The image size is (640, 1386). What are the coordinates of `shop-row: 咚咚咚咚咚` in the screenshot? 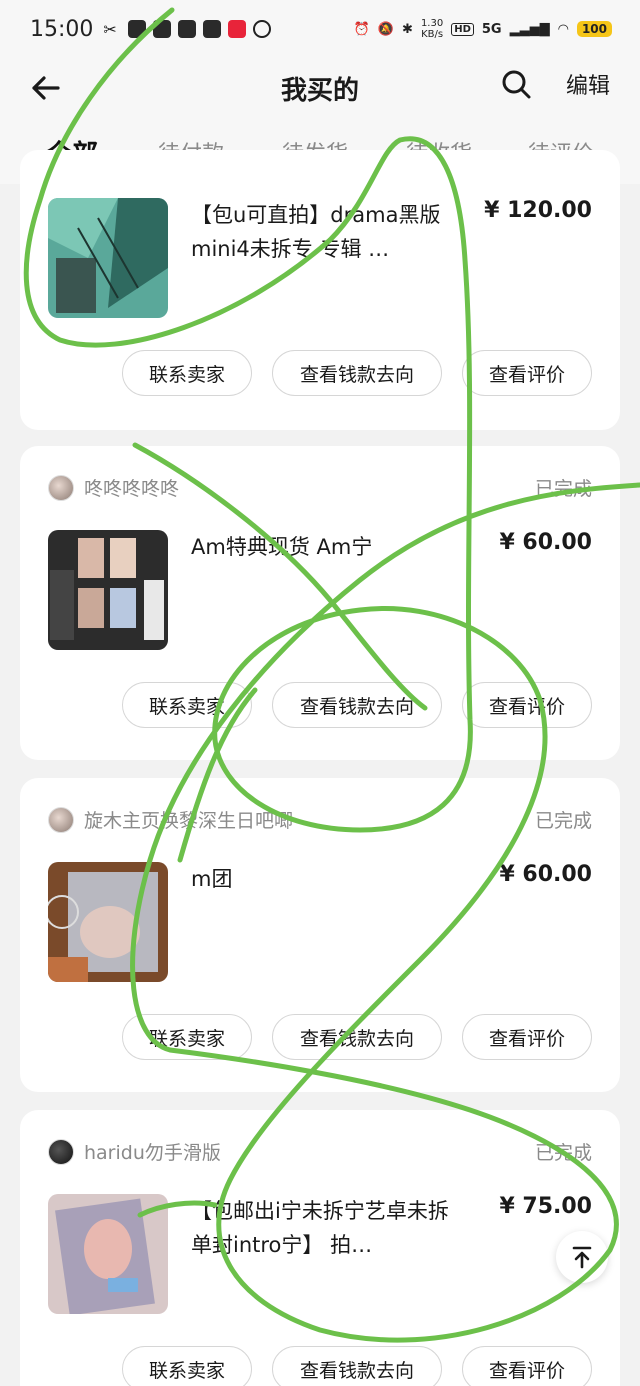 It's located at (113, 487).